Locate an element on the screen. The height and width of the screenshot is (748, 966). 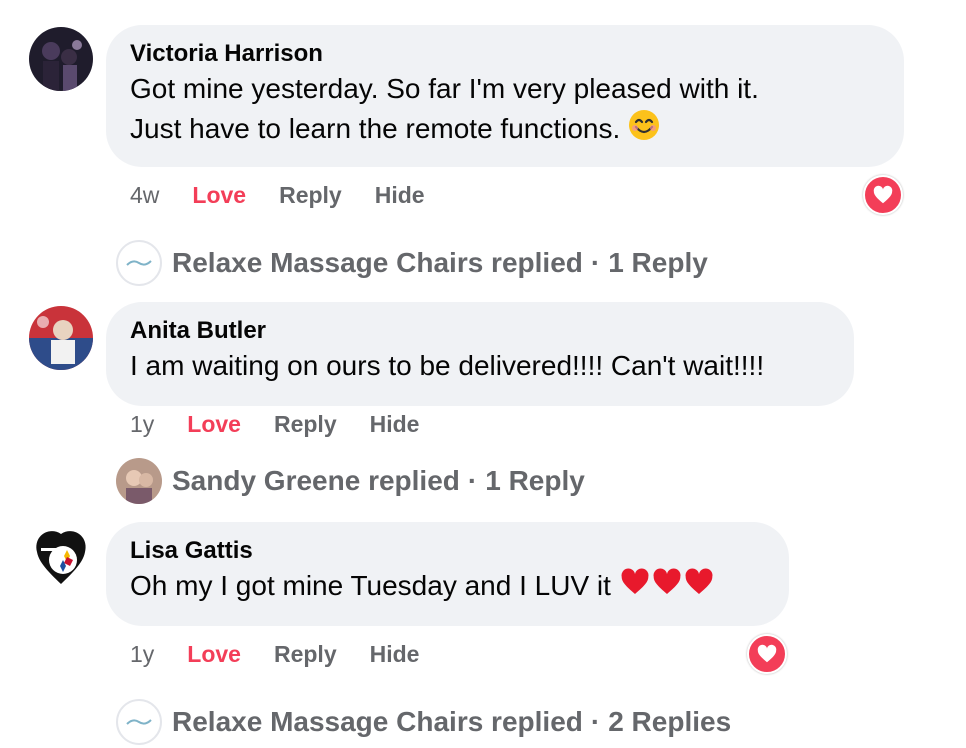
comment-author: Anita Butler is located at coordinates (480, 331).